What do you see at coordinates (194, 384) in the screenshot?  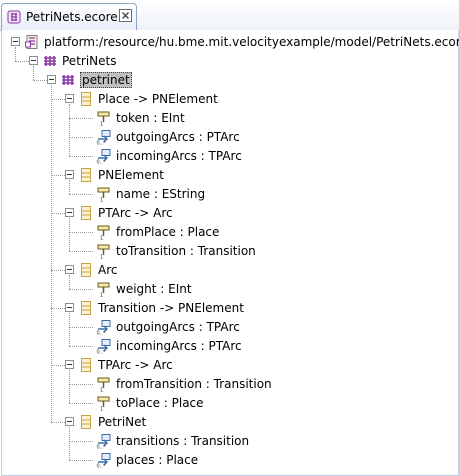 I see `feature-label: fromTransition : Transition` at bounding box center [194, 384].